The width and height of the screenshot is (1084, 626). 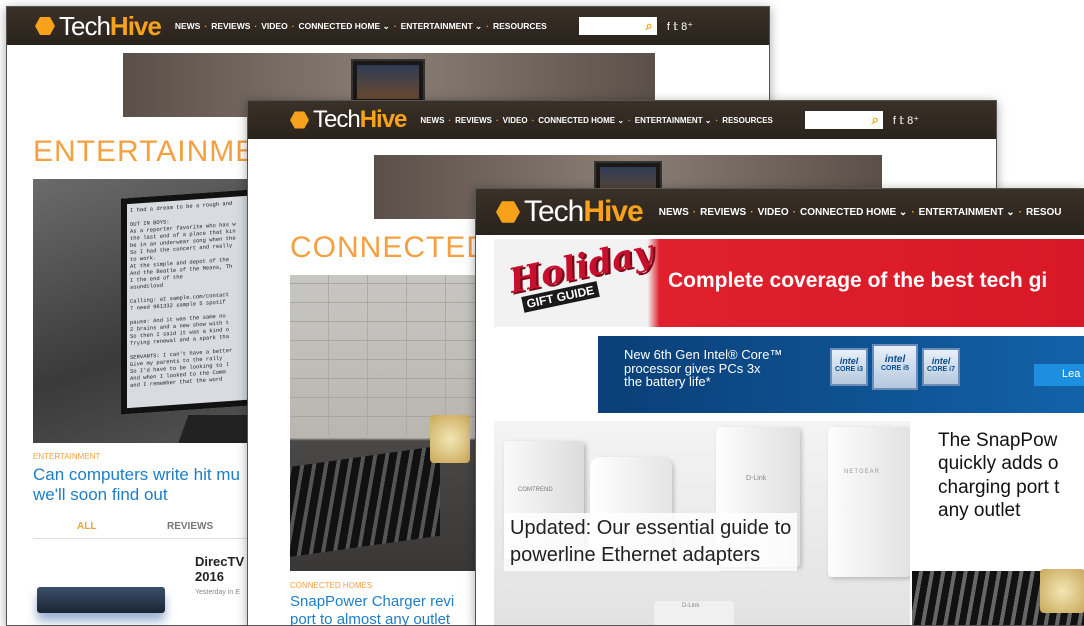 I want to click on tab-reviews: REVIEWS, so click(x=190, y=526).